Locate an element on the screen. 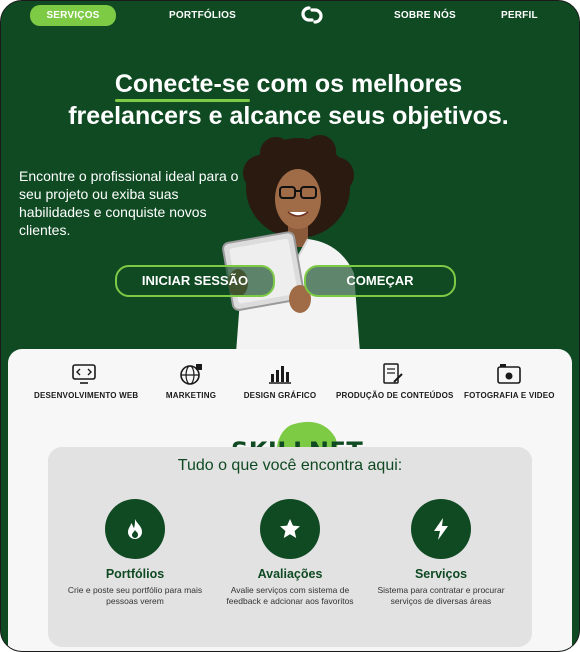 Image resolution: width=580 pixels, height=652 pixels. category-photo-video: FOTOGRAFIA E VIDEO is located at coordinates (509, 381).